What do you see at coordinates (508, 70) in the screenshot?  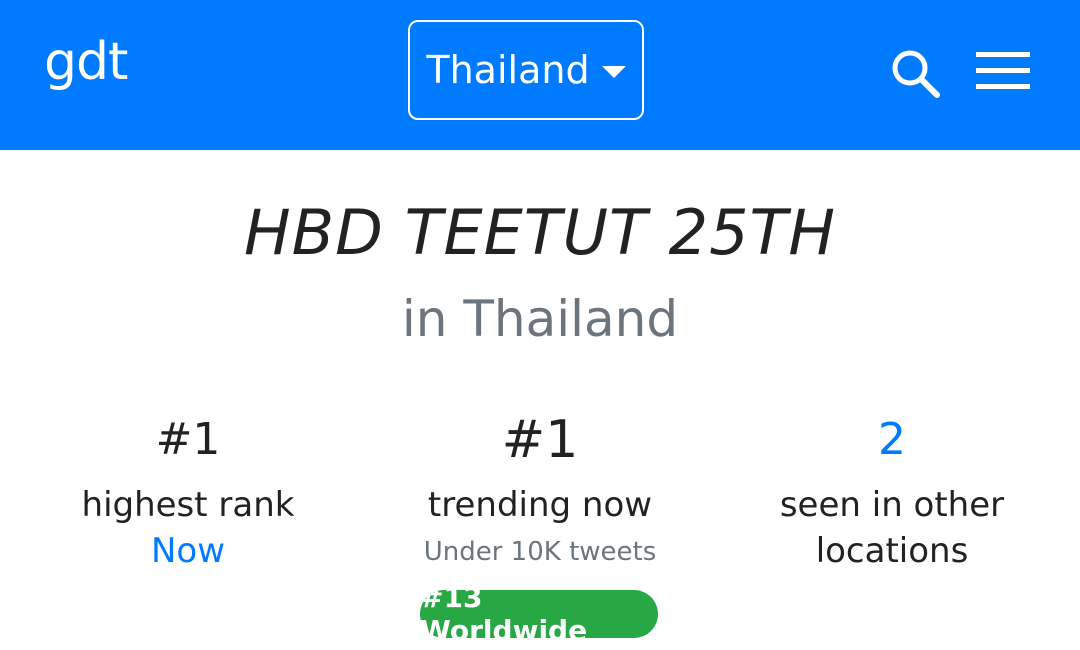 I see `country-select-label: Thailand` at bounding box center [508, 70].